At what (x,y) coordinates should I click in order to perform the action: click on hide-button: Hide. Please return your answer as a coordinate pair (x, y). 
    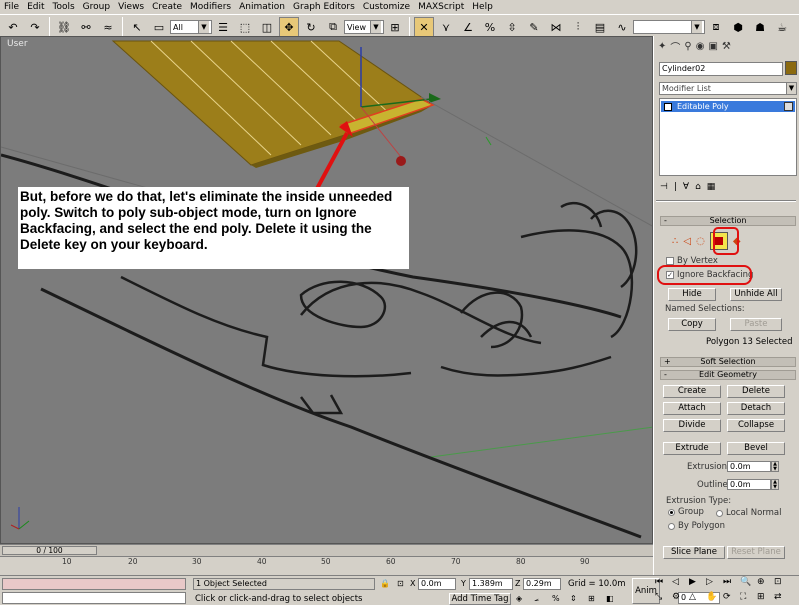
    Looking at the image, I should click on (692, 294).